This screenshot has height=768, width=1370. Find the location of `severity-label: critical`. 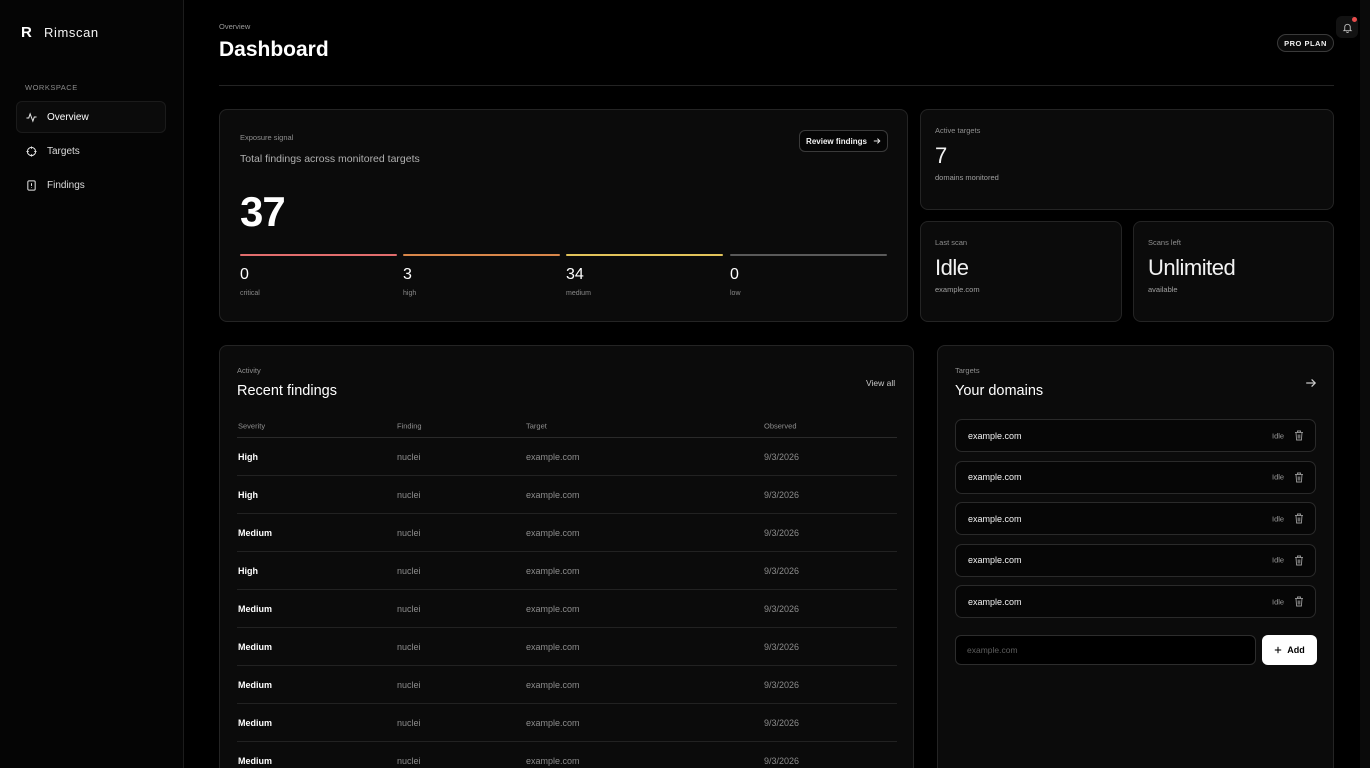

severity-label: critical is located at coordinates (250, 293).